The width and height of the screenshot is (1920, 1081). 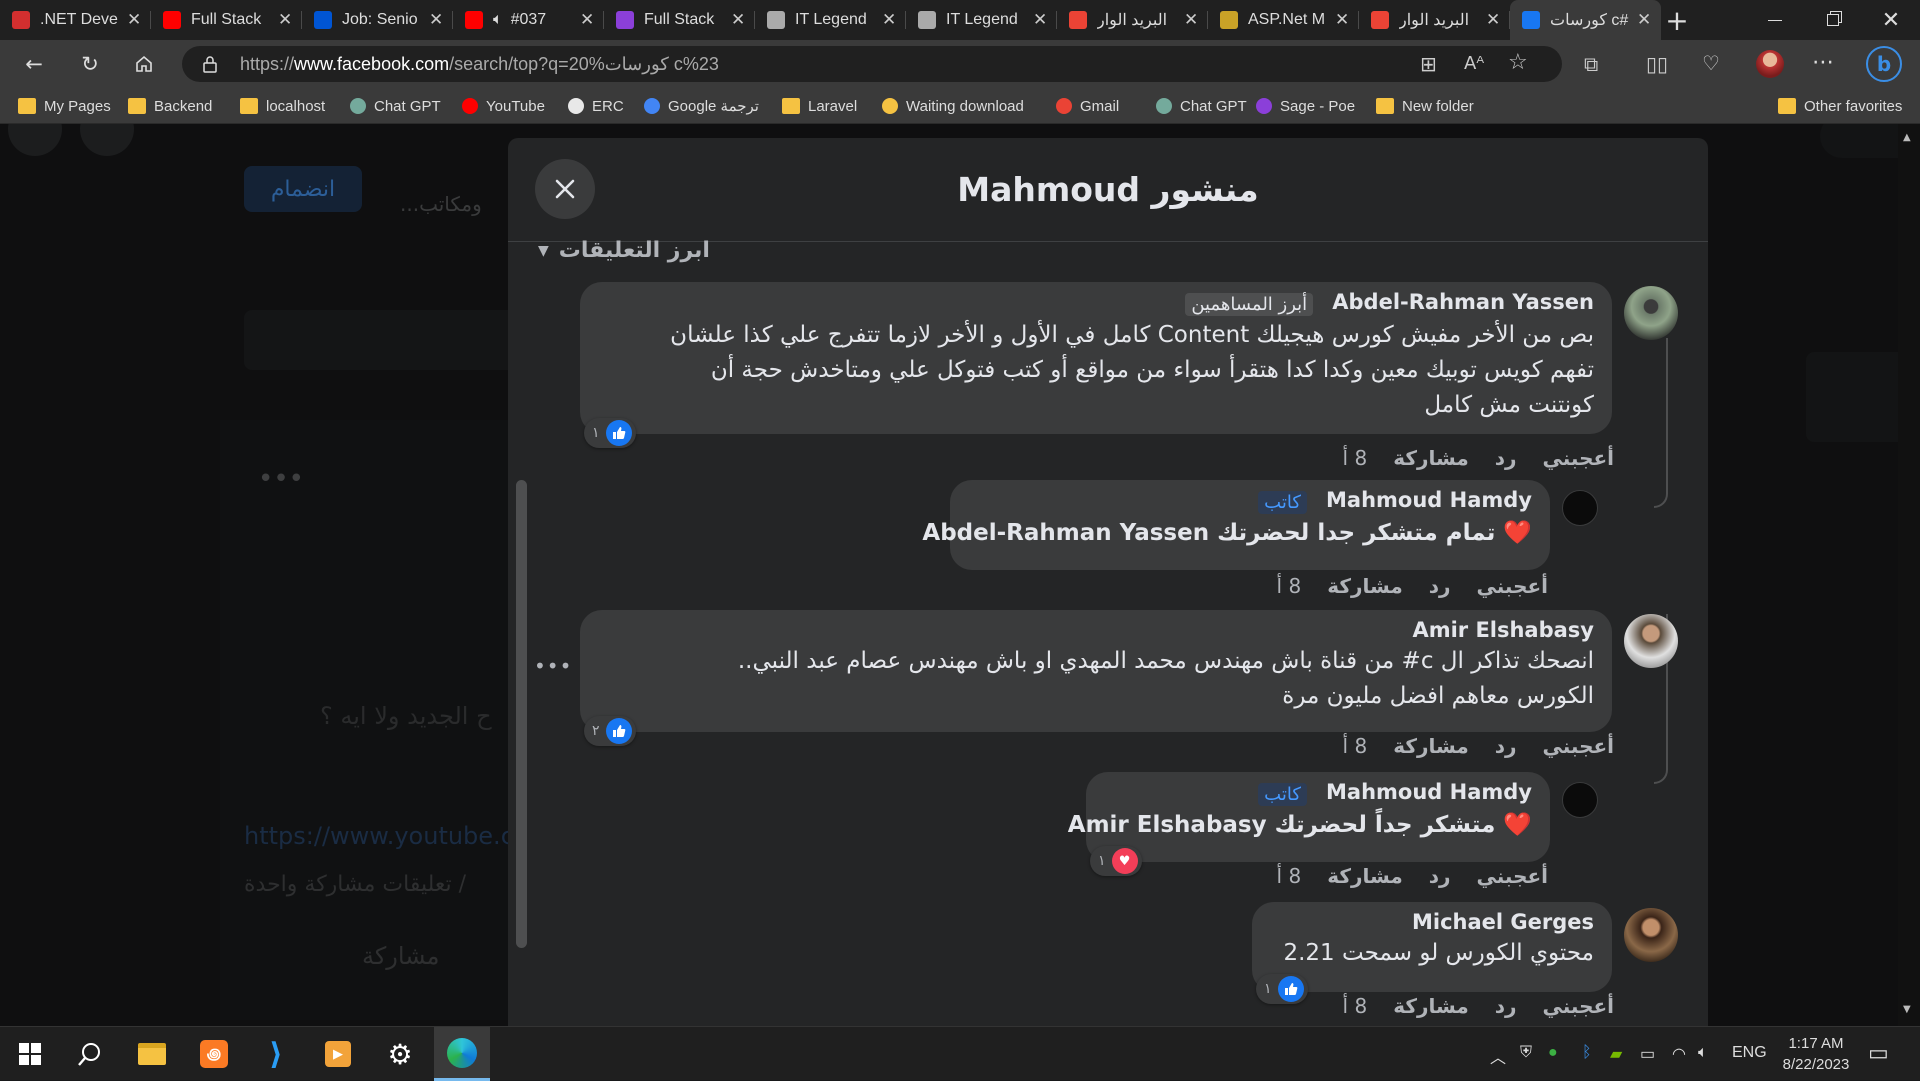 I want to click on start-button, so click(x=30, y=1054).